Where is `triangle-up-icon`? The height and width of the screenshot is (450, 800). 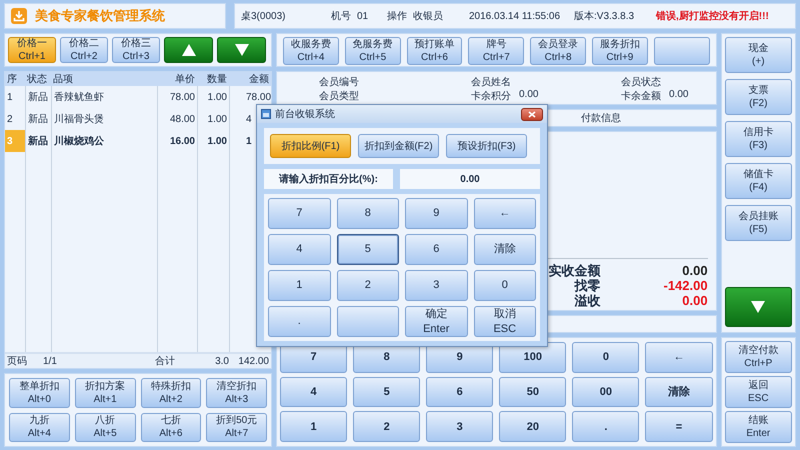 triangle-up-icon is located at coordinates (188, 50).